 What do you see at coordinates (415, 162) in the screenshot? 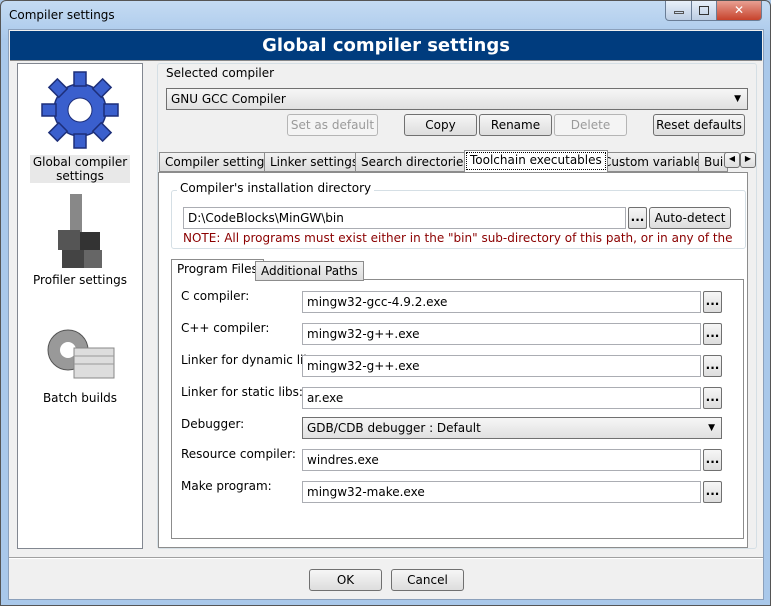
I see `tab-search-directories: Search directories` at bounding box center [415, 162].